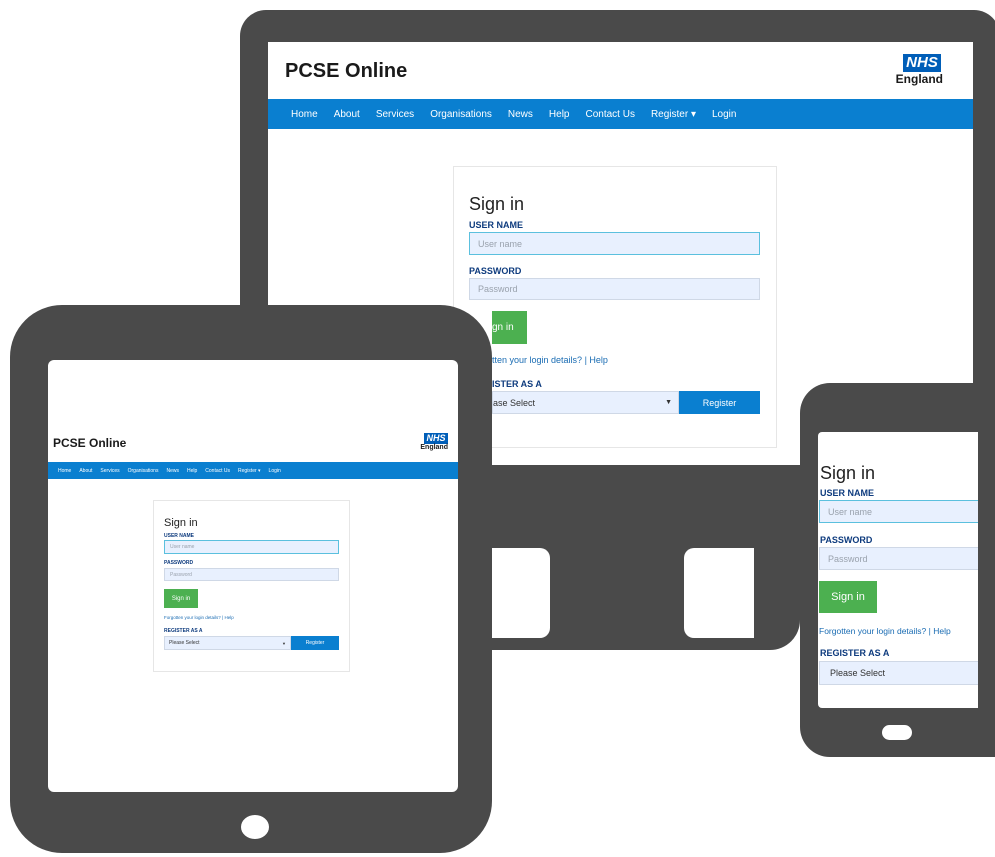  Describe the element at coordinates (719, 402) in the screenshot. I see `desktop-register-button: Register` at that location.